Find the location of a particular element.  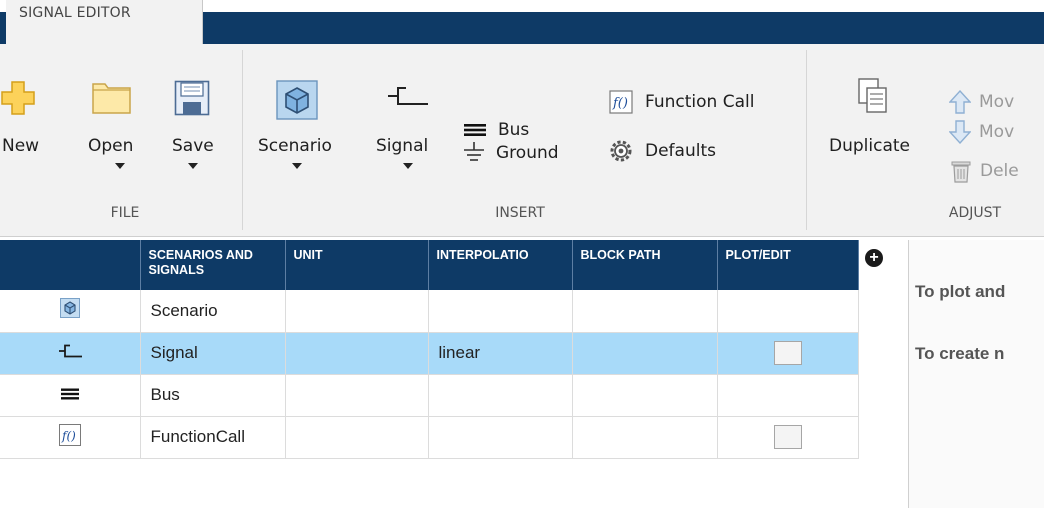

tab-signal-editor-label: SIGNAL EDITOR is located at coordinates (75, 13).